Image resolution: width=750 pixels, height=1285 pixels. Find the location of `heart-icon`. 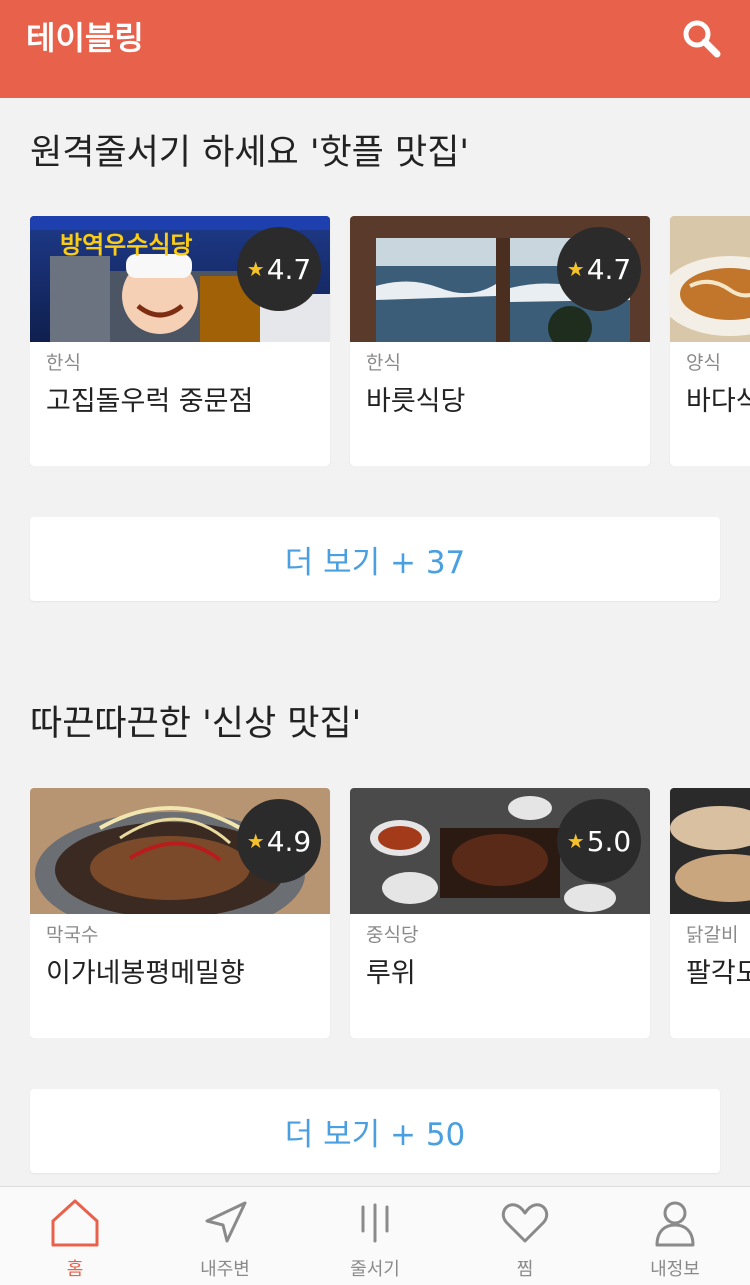

heart-icon is located at coordinates (525, 1223).